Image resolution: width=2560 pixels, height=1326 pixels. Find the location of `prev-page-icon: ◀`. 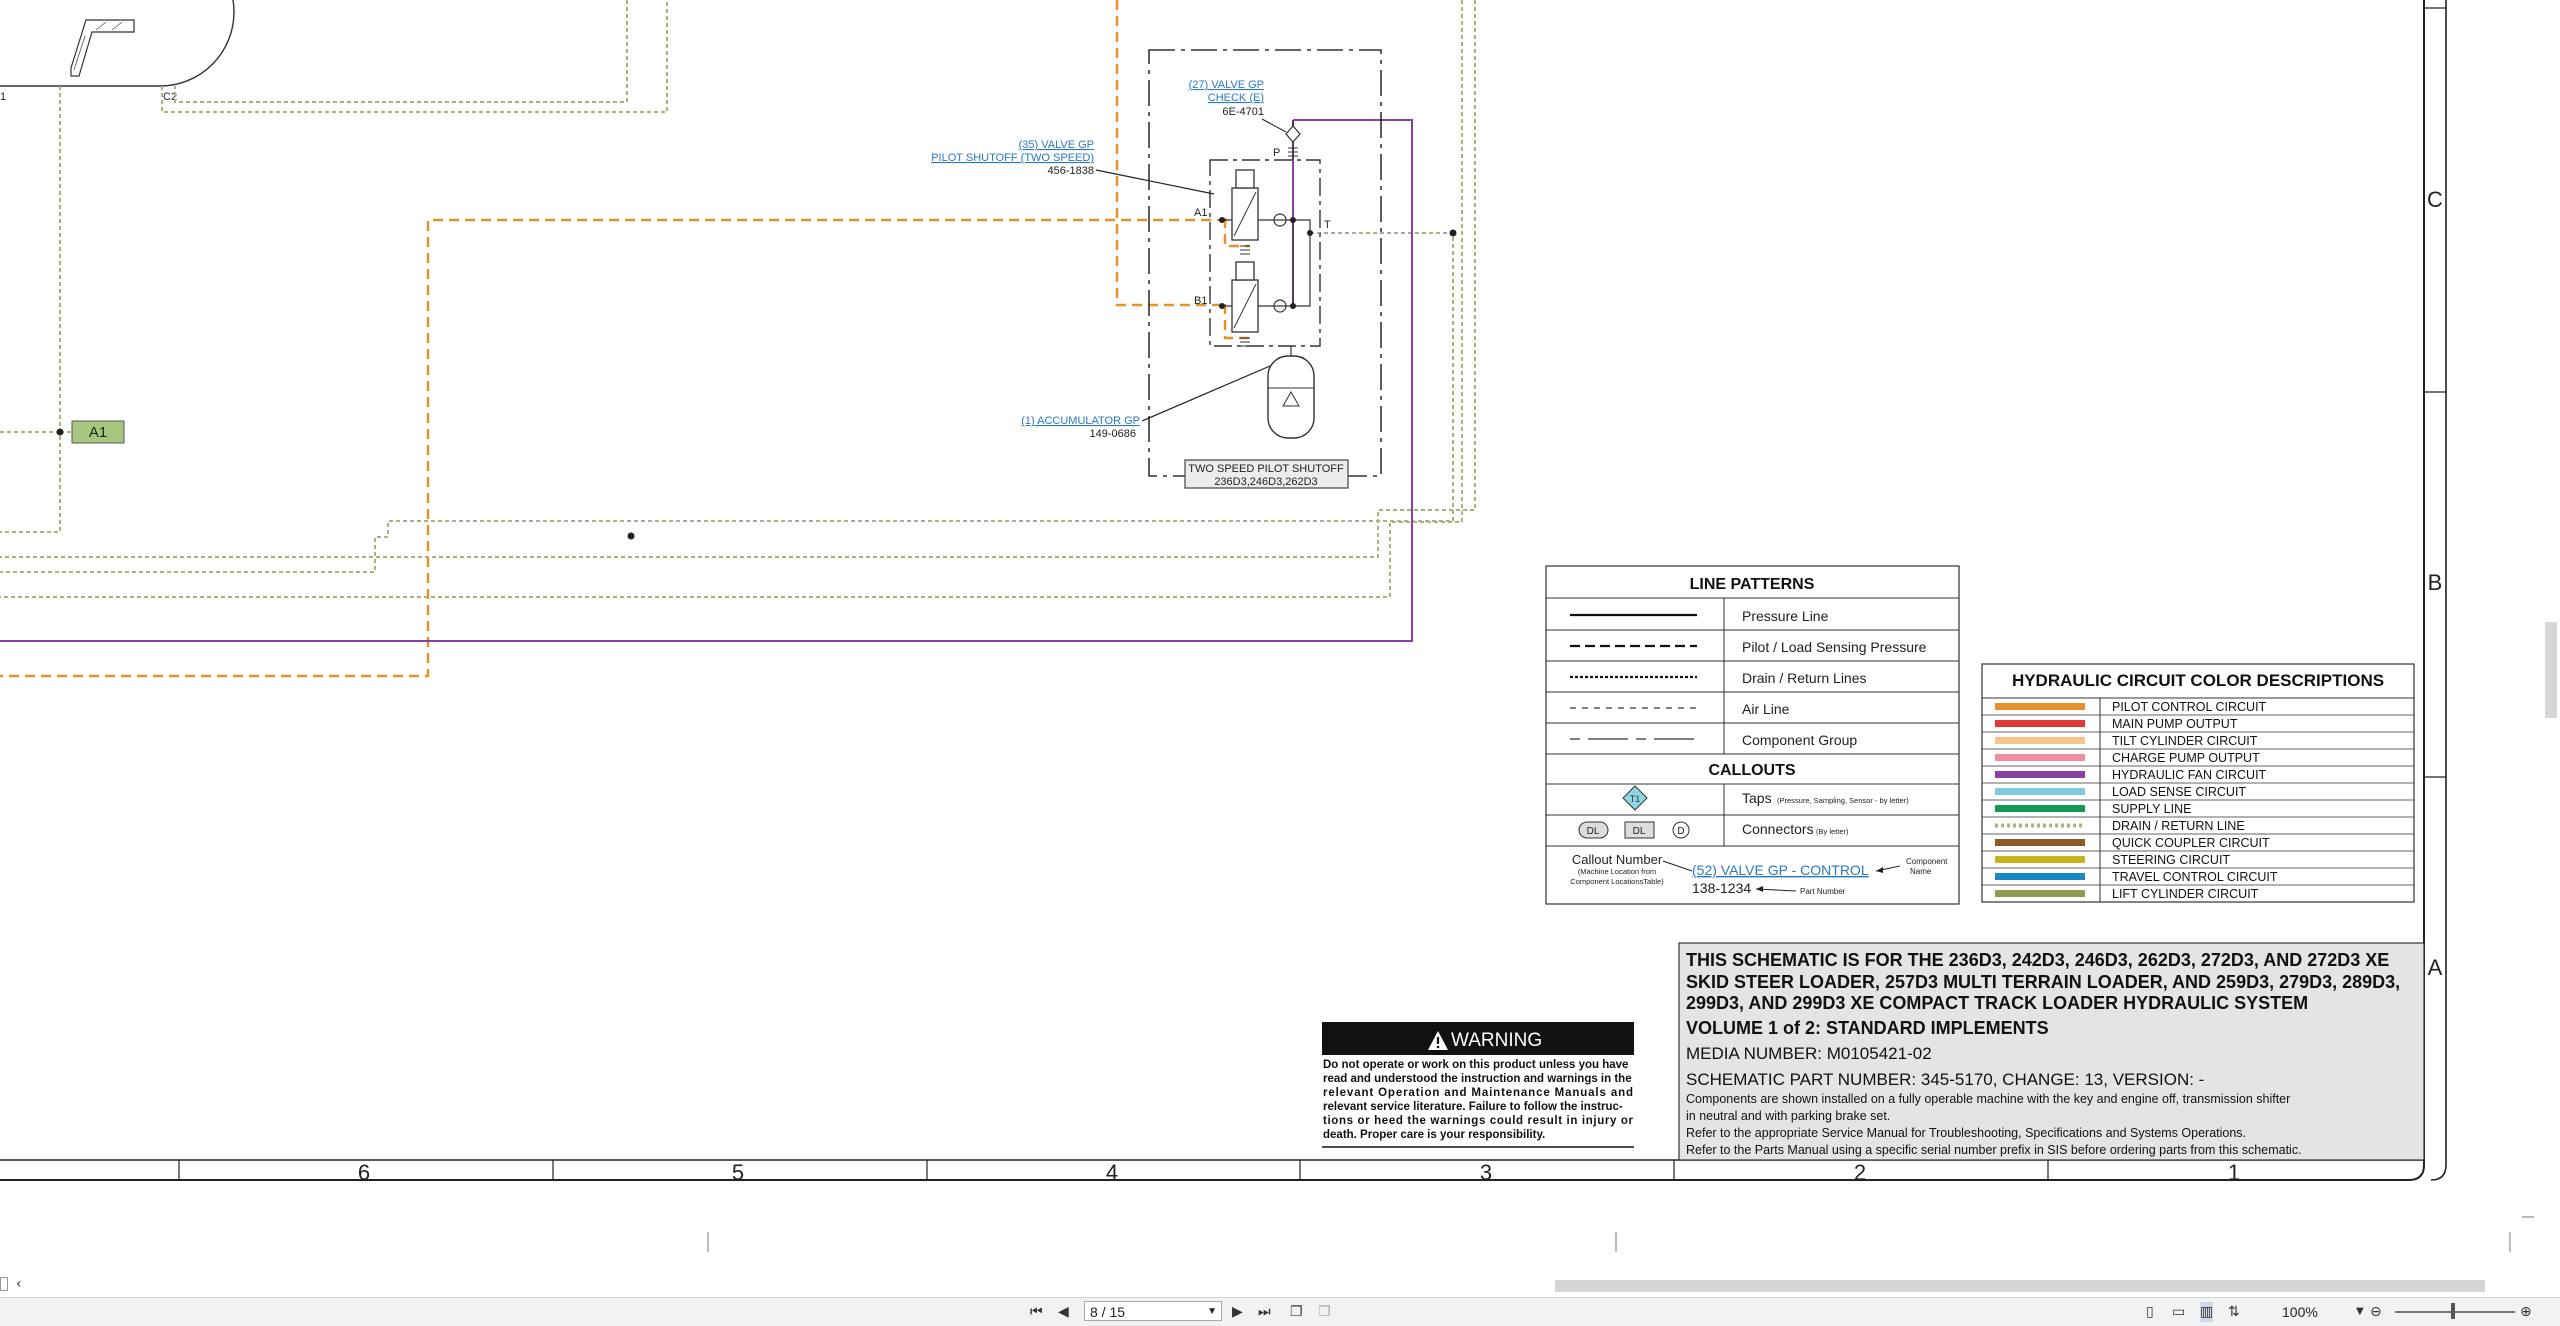

prev-page-icon: ◀ is located at coordinates (1063, 1312).